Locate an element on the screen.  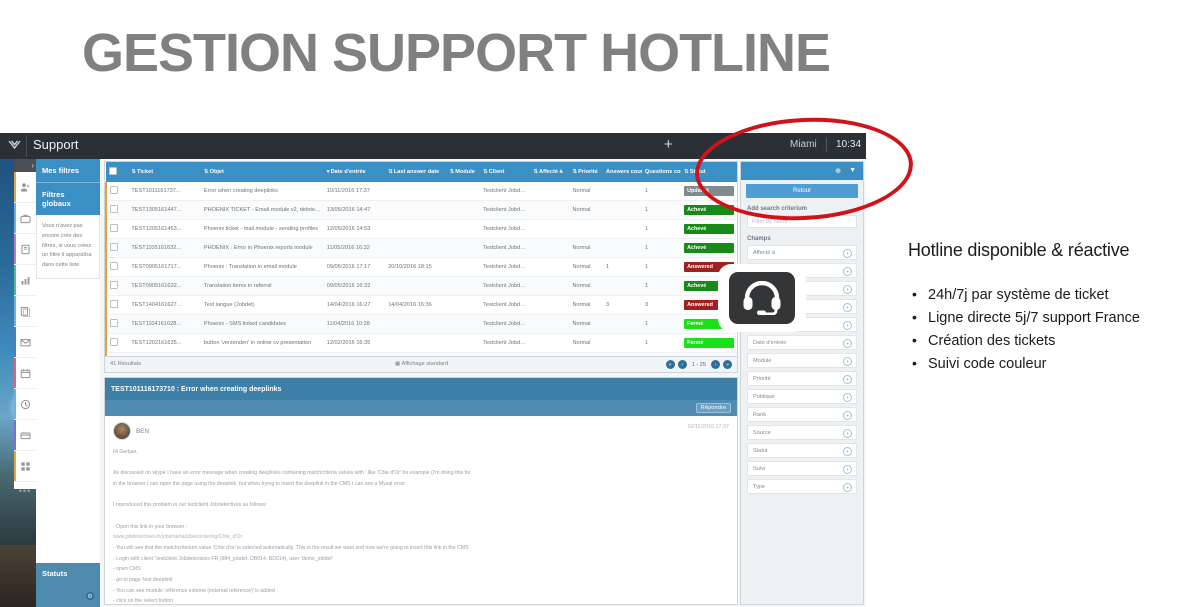
column-answers-count: Answers count is located at coordinates (622, 172).